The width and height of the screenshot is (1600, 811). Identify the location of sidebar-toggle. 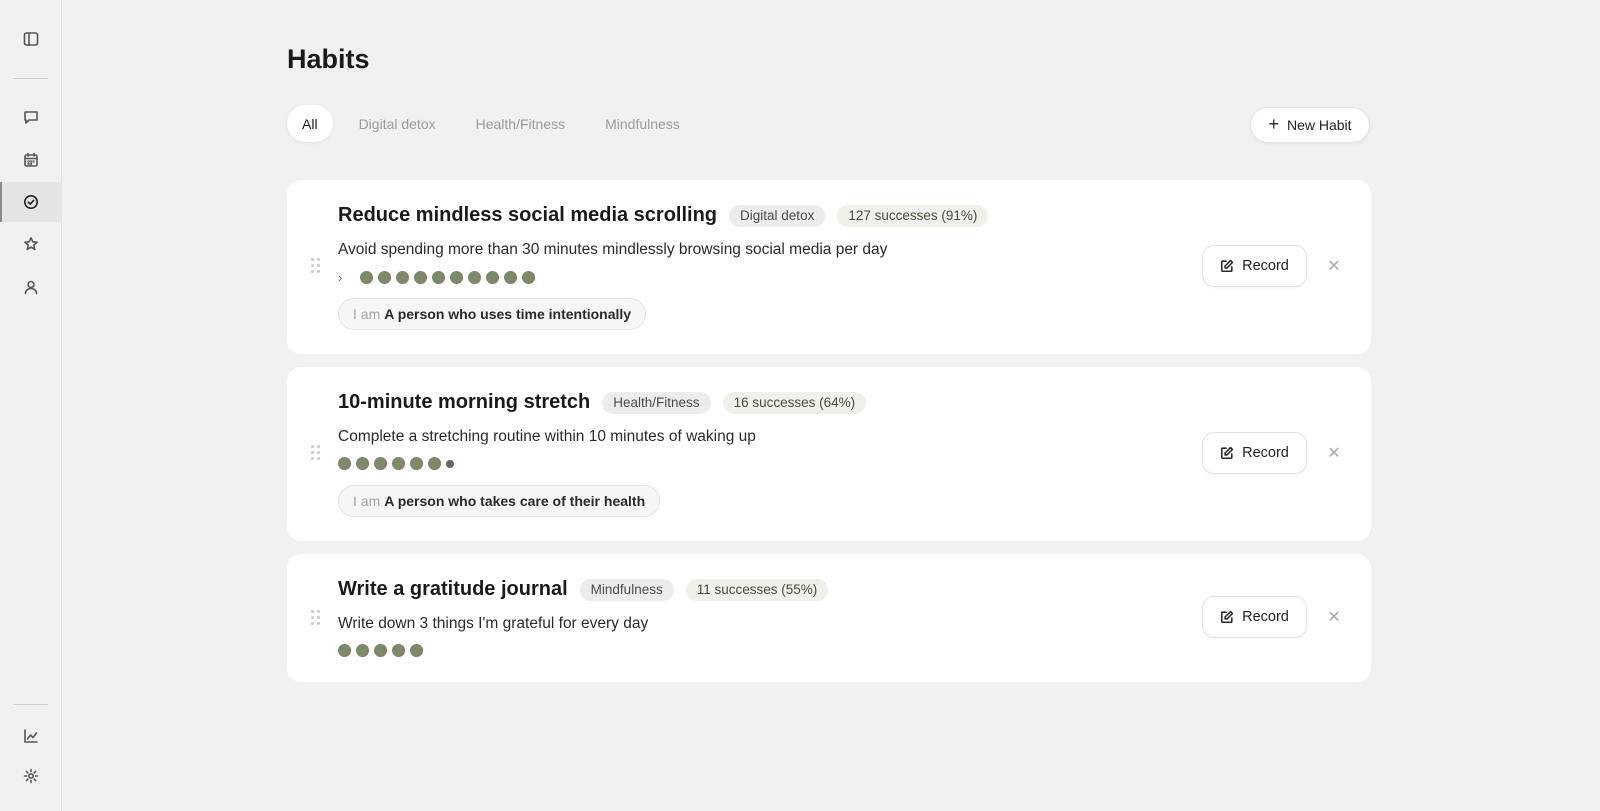
(30, 39).